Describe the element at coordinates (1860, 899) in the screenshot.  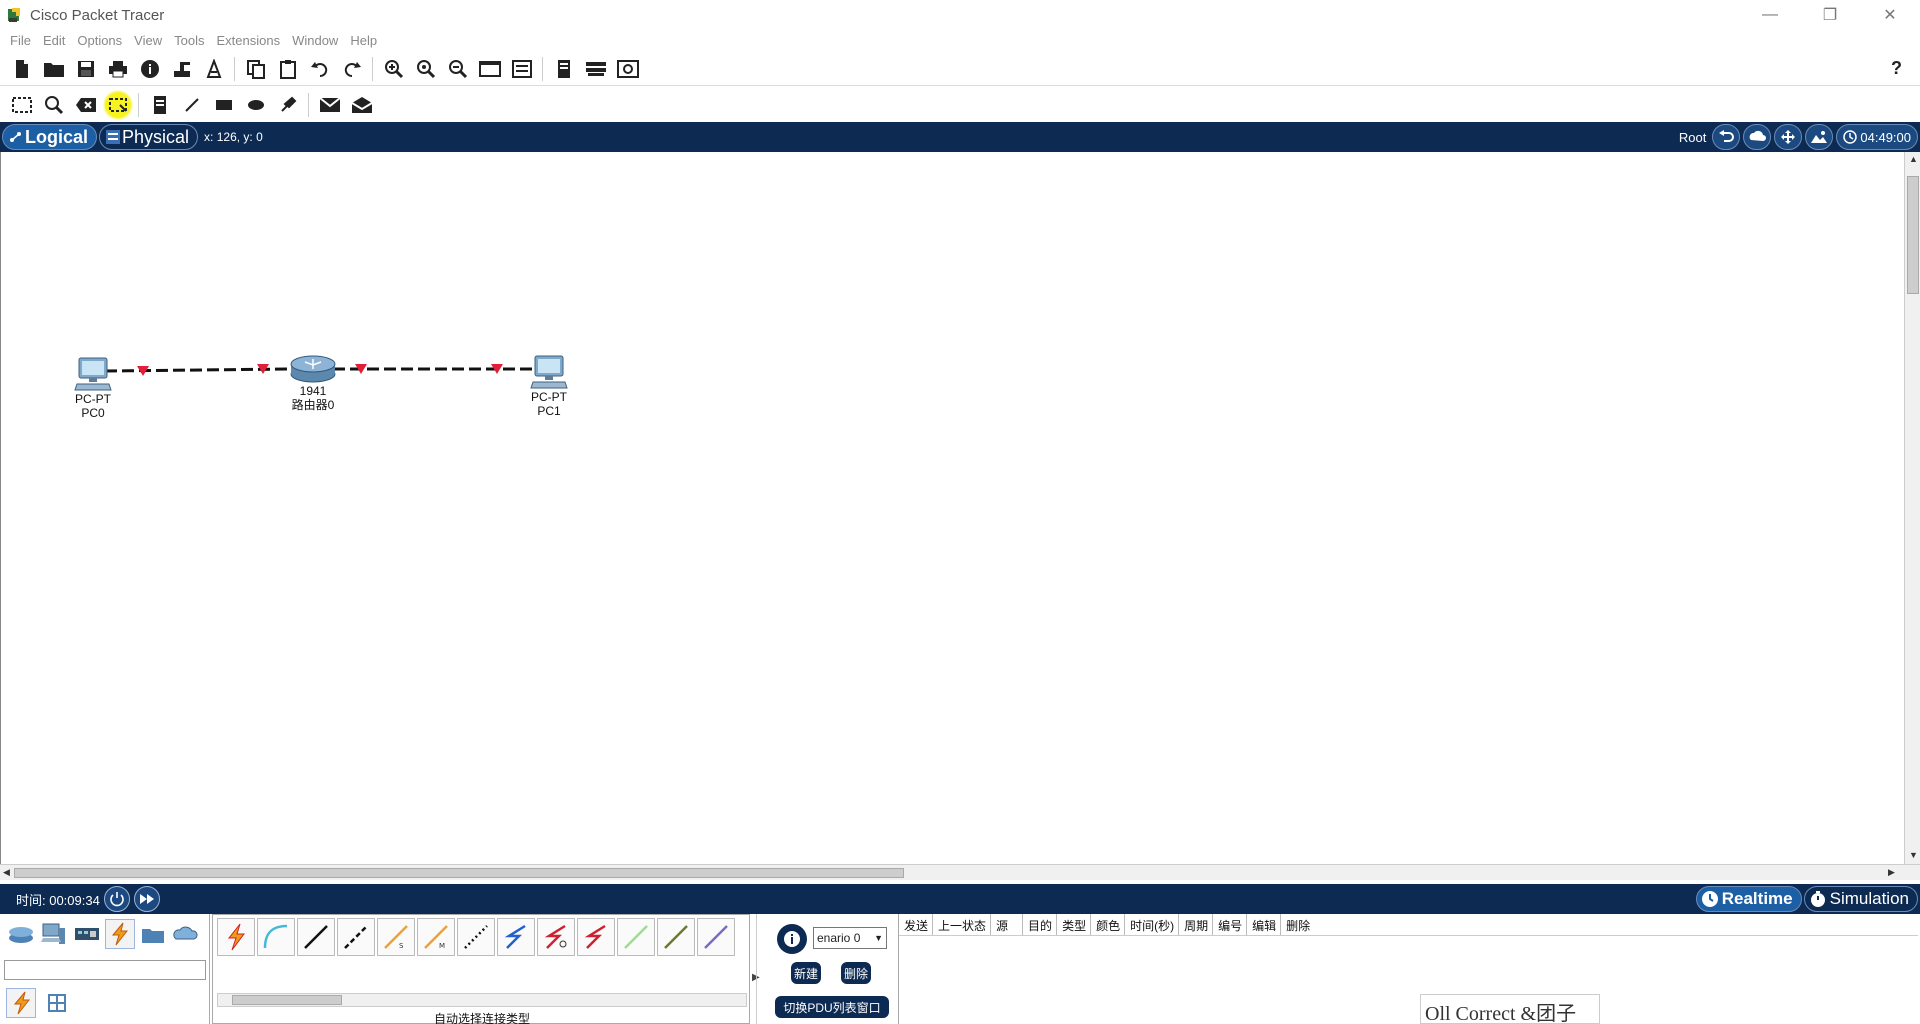
I see `tab-simulation: Simulation` at that location.